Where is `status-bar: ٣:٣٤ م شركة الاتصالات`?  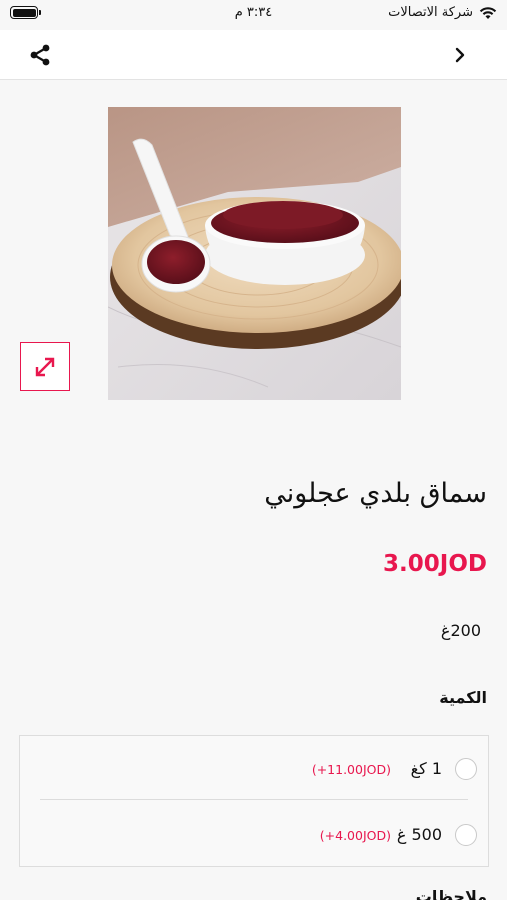
status-bar: ٣:٣٤ م شركة الاتصالات is located at coordinates (253, 15).